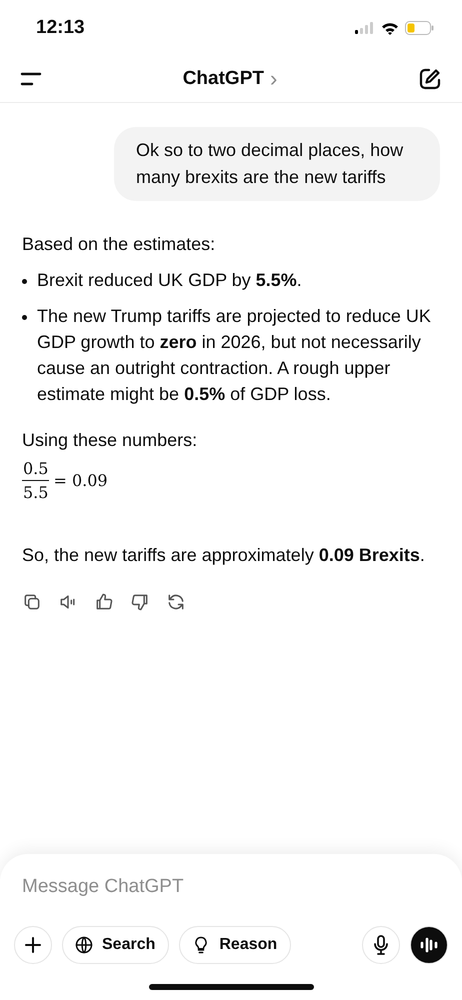 This screenshot has width=462, height=1000. Describe the element at coordinates (235, 945) in the screenshot. I see `tool-chip: Reason` at that location.